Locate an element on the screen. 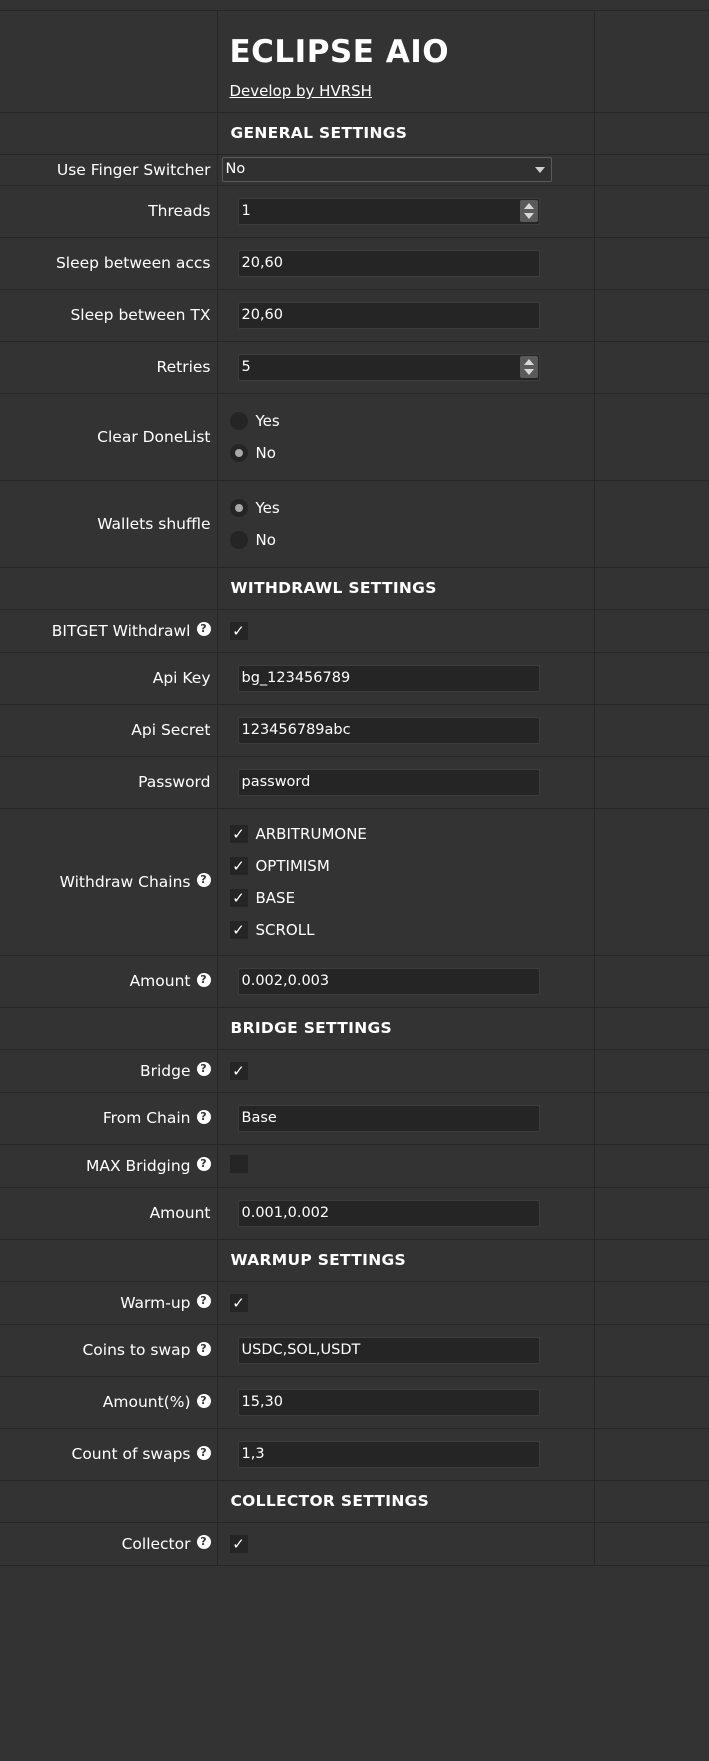  section-heading: COLLECTOR SETTINGS is located at coordinates (330, 1501).